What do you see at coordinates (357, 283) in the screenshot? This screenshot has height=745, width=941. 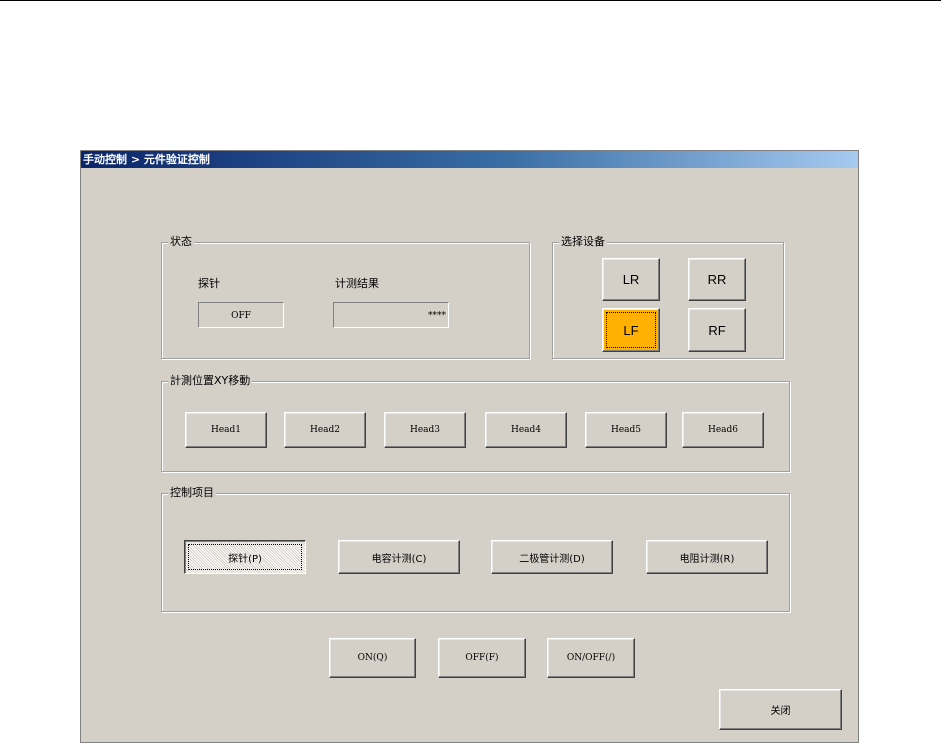 I see `result-label: 计测结果` at bounding box center [357, 283].